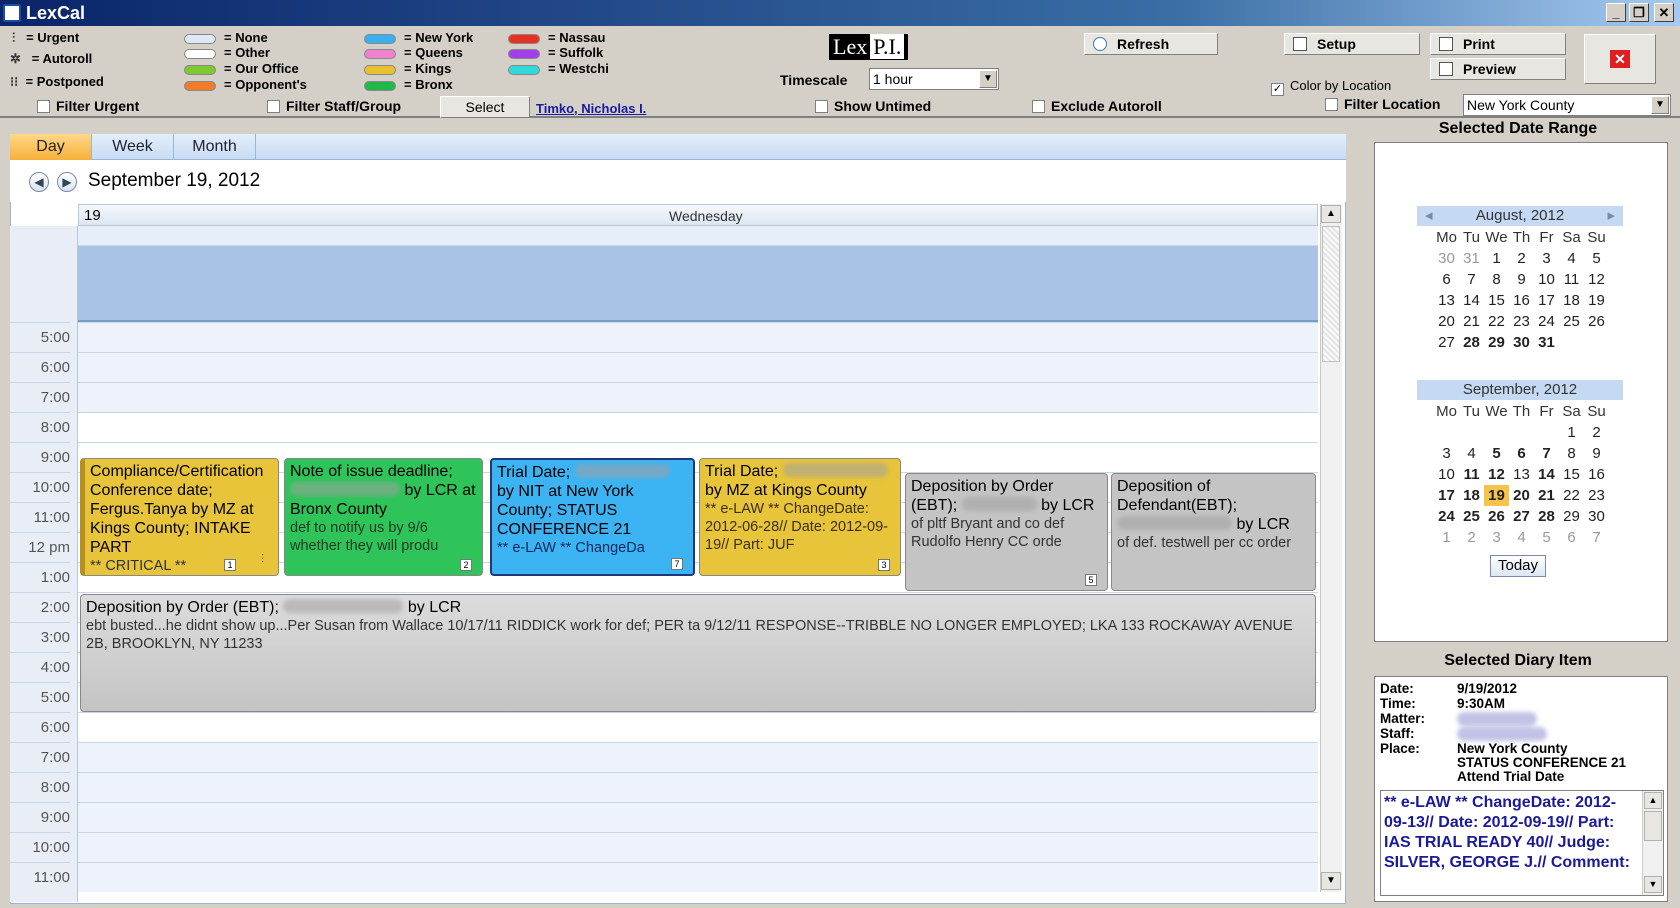 Image resolution: width=1680 pixels, height=908 pixels. Describe the element at coordinates (1611, 216) in the screenshot. I see `next-month-icon: ▸` at that location.